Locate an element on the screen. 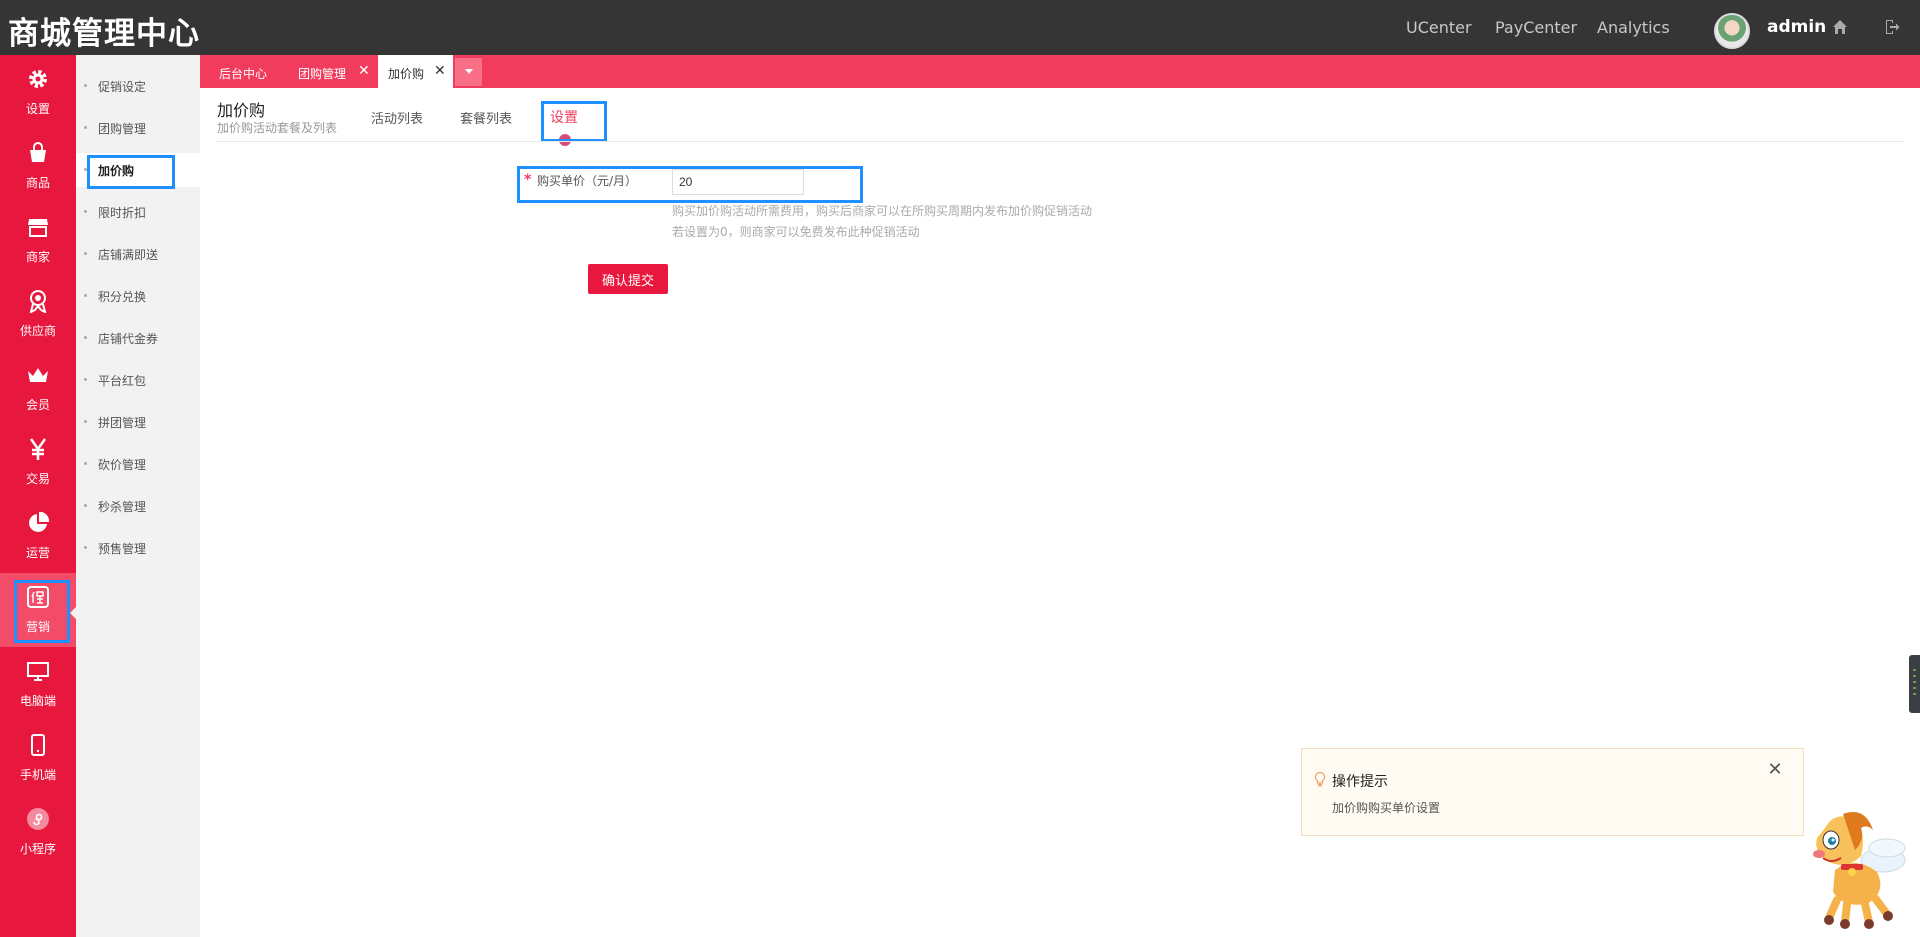 This screenshot has height=937, width=1920. sub-item-label: 促销设定 is located at coordinates (122, 87).